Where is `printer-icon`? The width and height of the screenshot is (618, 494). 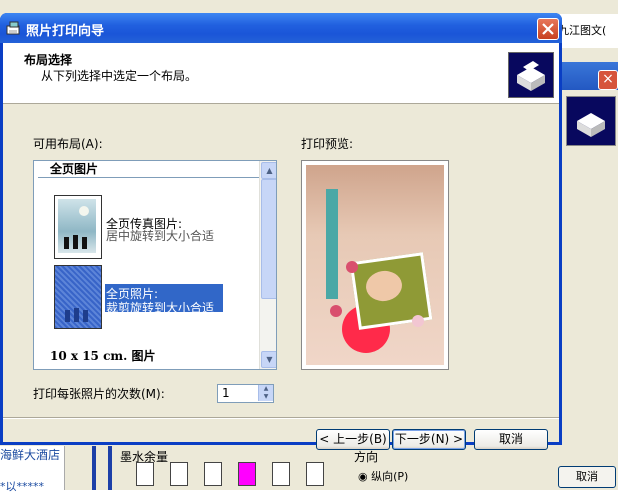 printer-icon is located at coordinates (531, 75).